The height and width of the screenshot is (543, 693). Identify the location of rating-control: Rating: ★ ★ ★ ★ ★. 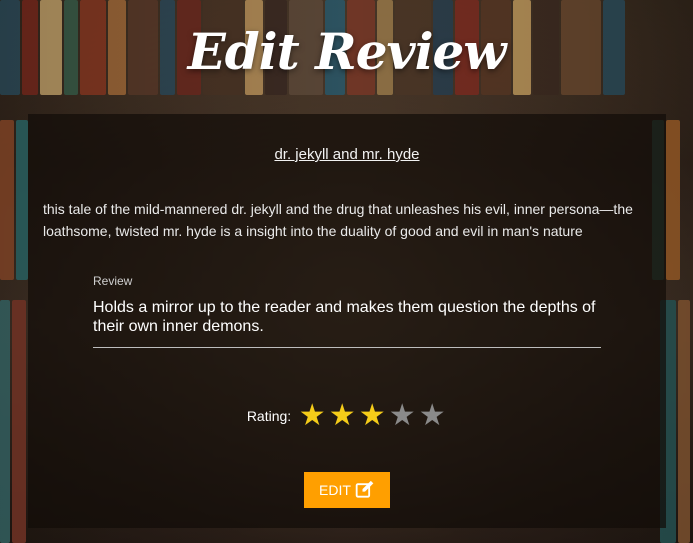
(347, 416).